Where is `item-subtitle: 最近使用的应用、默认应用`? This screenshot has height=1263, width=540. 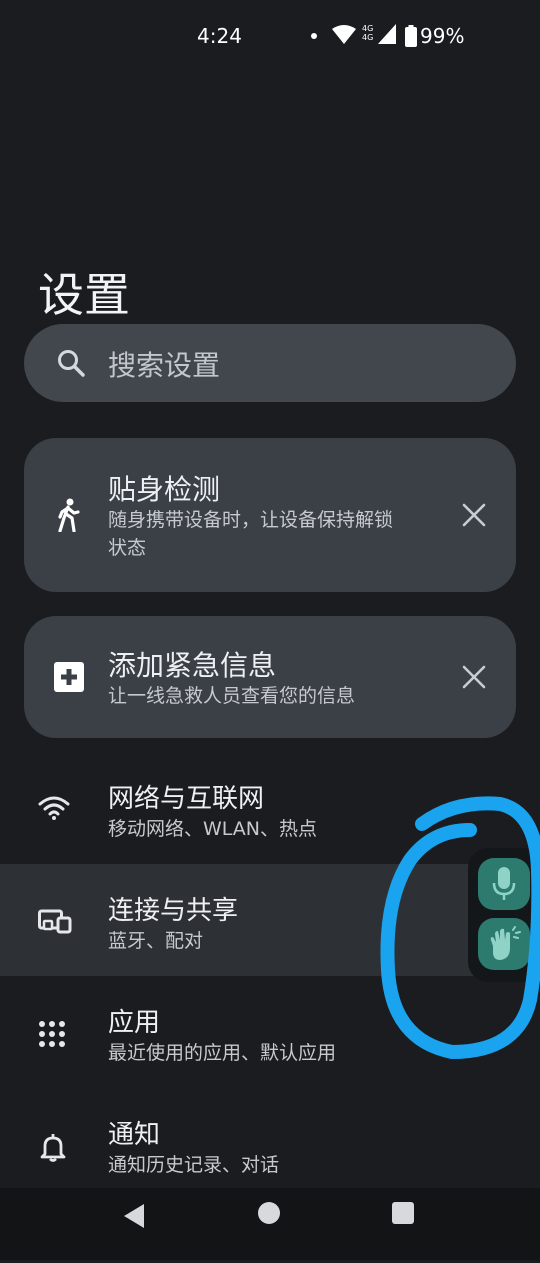 item-subtitle: 最近使用的应用、默认应用 is located at coordinates (222, 1053).